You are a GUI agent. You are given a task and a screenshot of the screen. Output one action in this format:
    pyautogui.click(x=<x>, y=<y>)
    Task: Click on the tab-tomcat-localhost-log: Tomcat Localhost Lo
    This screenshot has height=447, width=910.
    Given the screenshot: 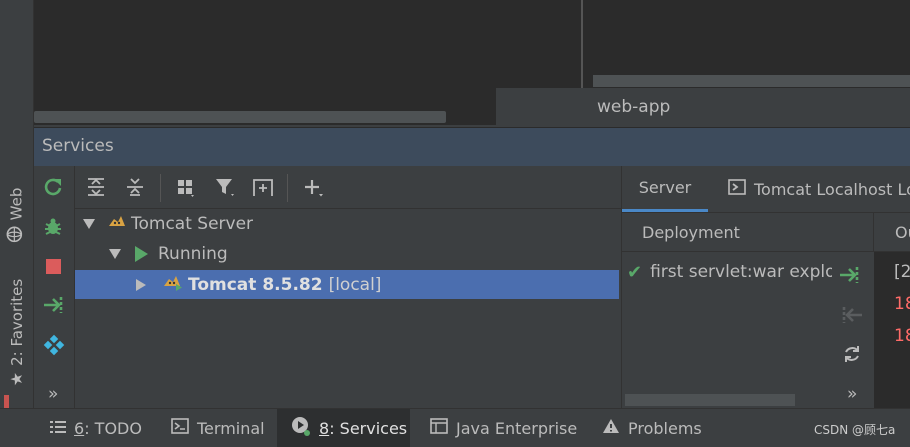 What is the action you would take?
    pyautogui.click(x=819, y=189)
    